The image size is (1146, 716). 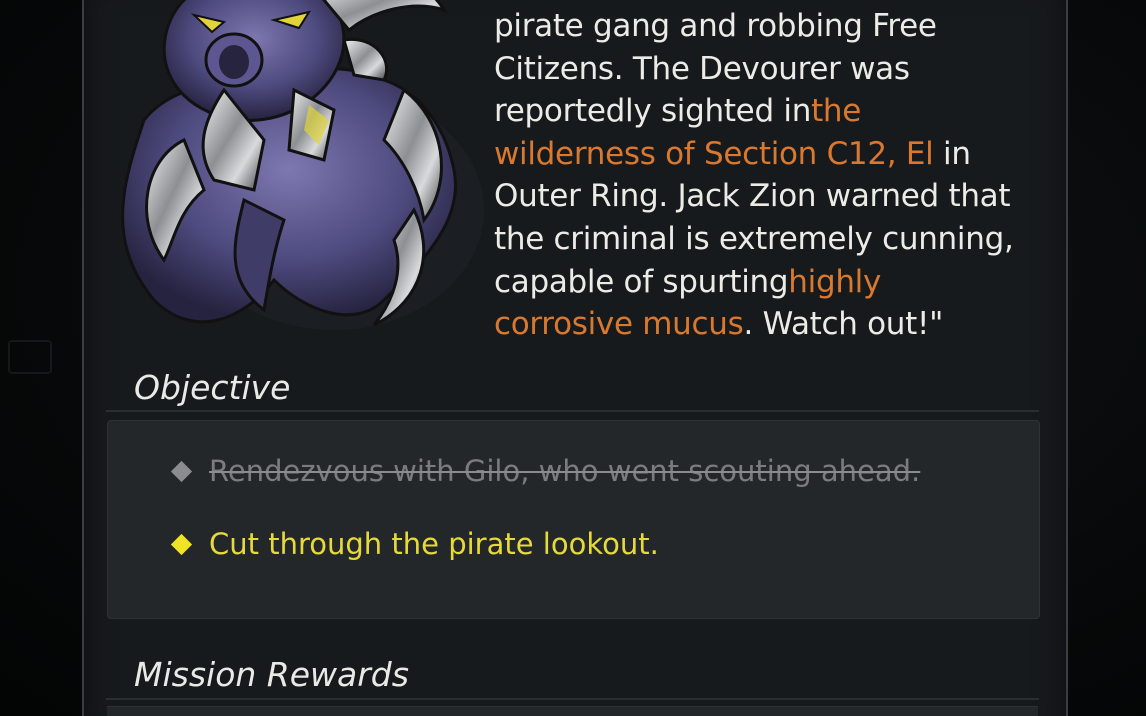 What do you see at coordinates (212, 387) in the screenshot?
I see `objective-title: Objective` at bounding box center [212, 387].